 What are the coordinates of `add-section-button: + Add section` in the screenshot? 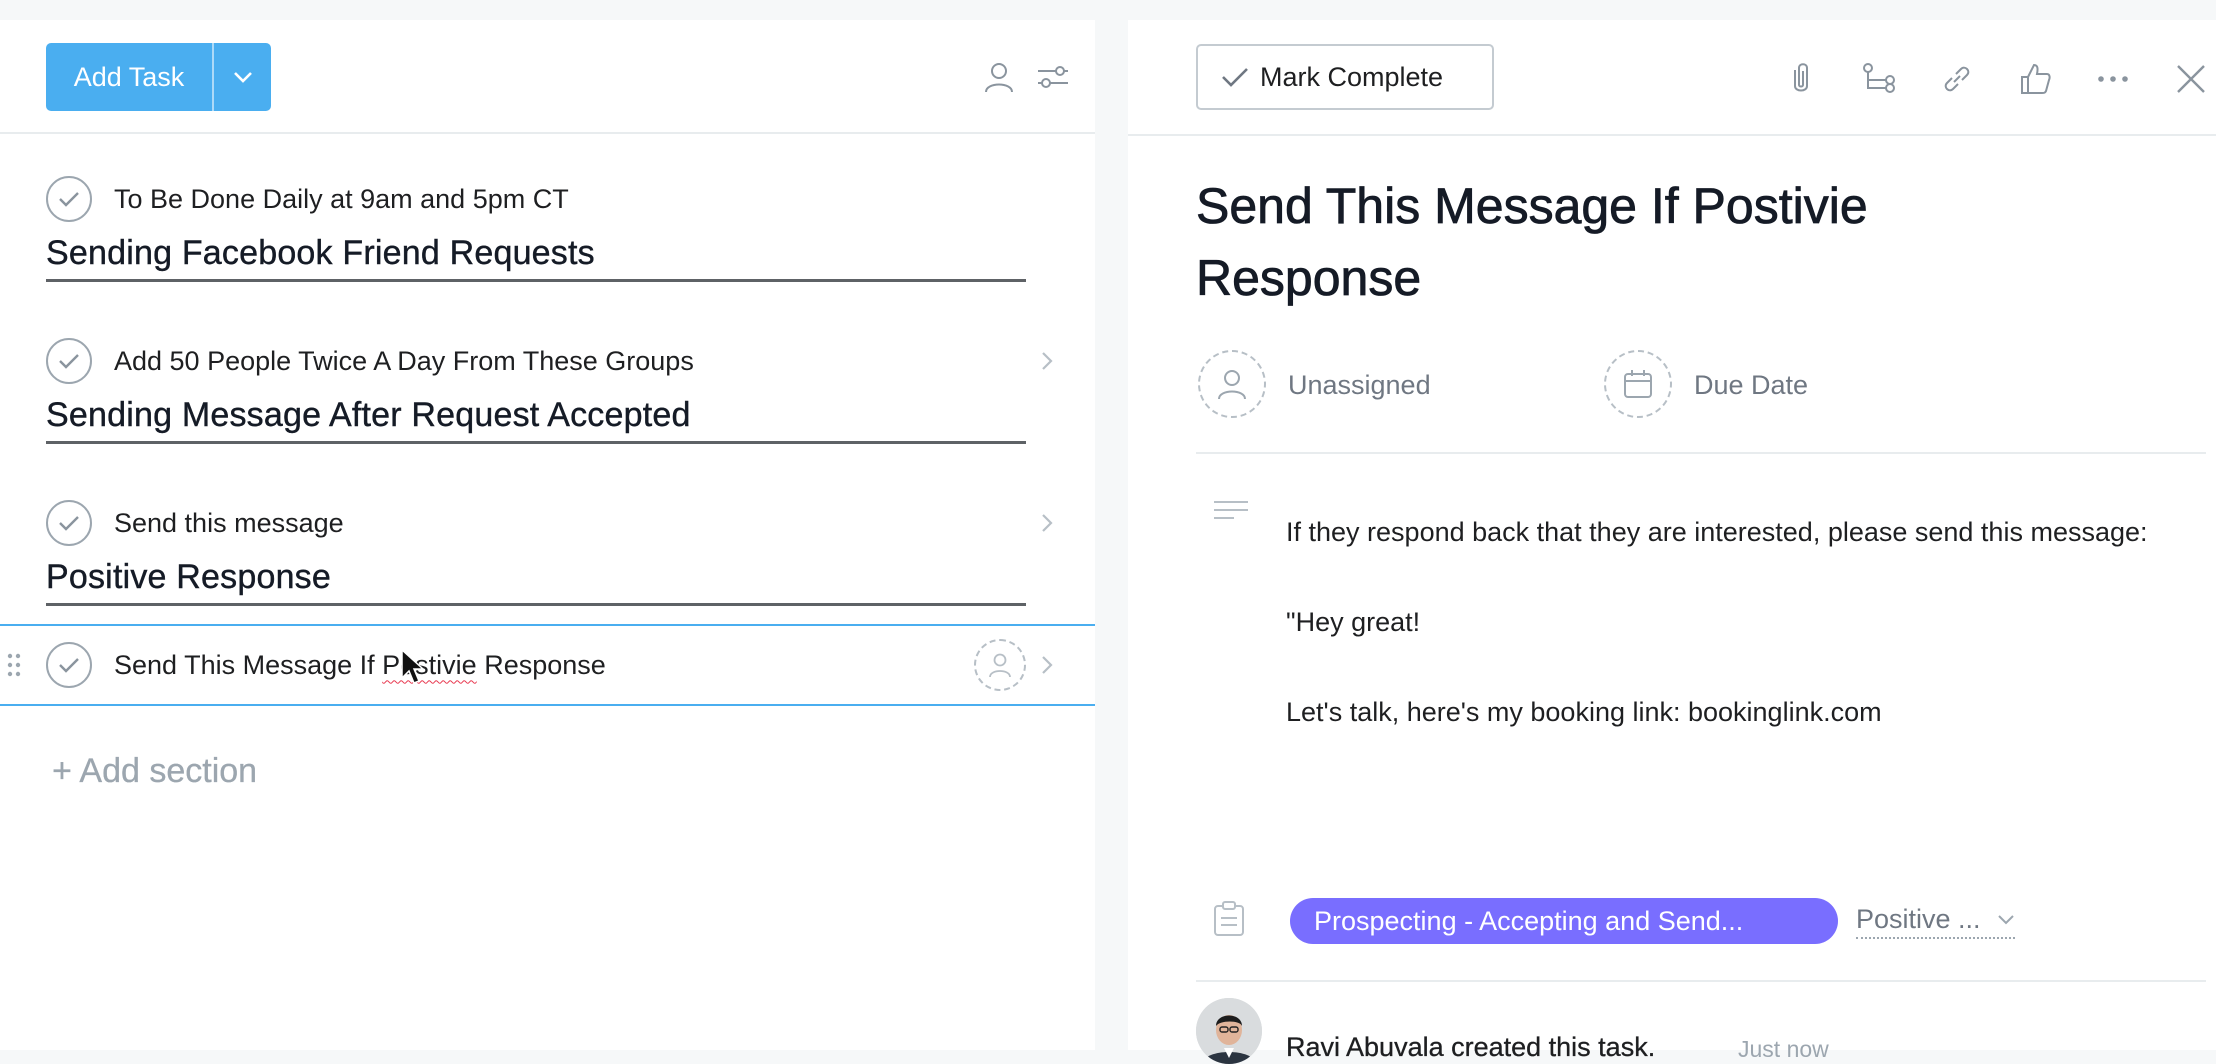 It's located at (154, 771).